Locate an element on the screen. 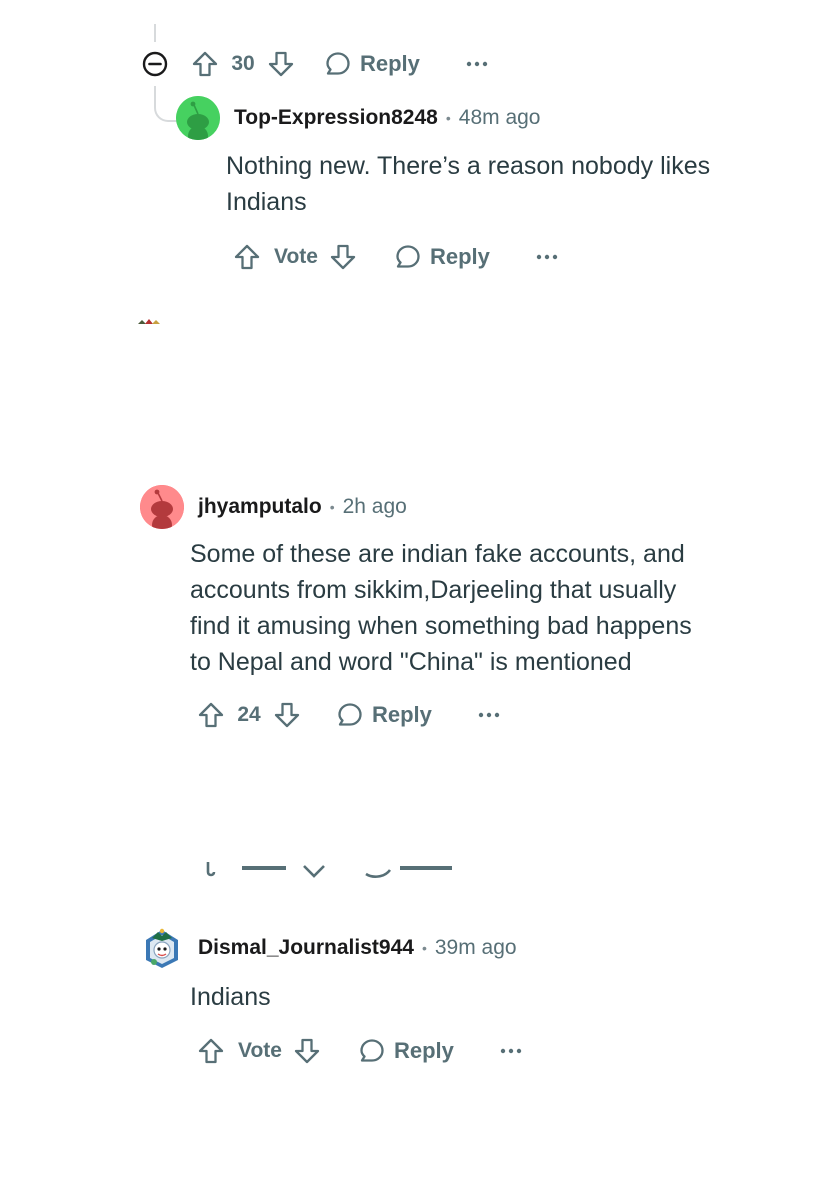 This screenshot has height=1200, width=835. username: jhyamputalo is located at coordinates (260, 507).